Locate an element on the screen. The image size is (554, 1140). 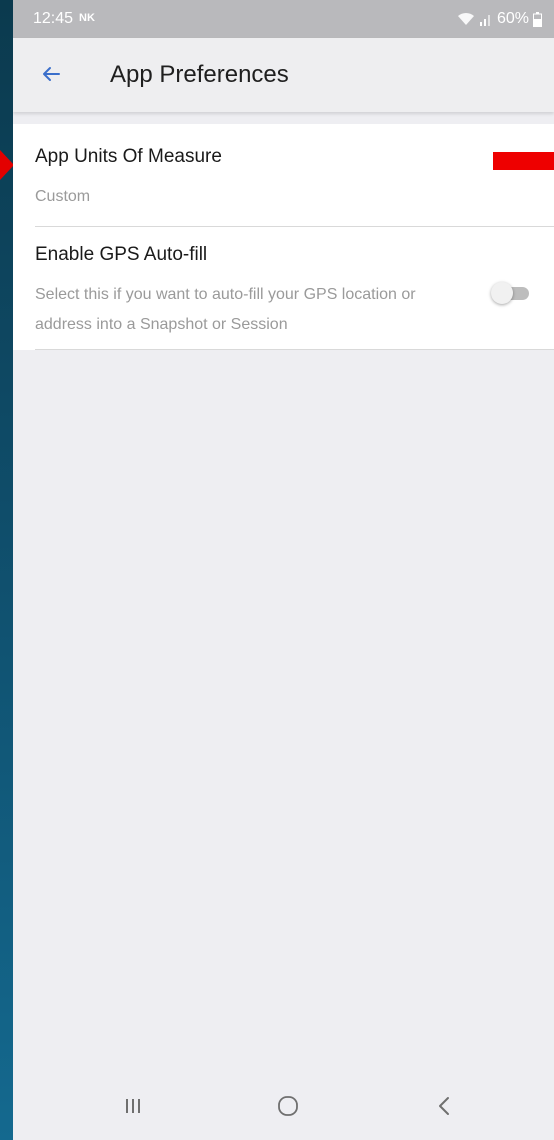
status-time-group: 12:45 NK is located at coordinates (64, 19).